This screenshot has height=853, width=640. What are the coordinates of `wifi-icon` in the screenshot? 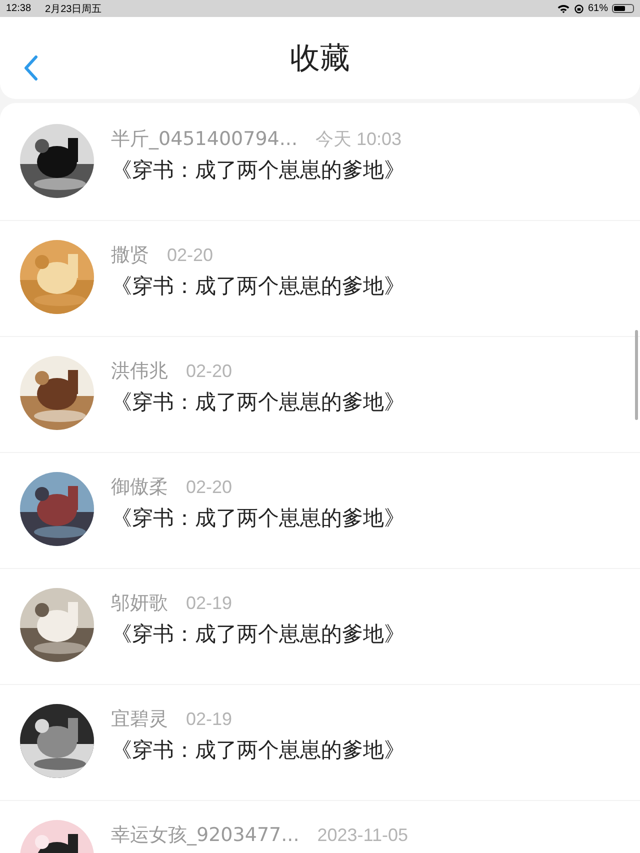 It's located at (563, 9).